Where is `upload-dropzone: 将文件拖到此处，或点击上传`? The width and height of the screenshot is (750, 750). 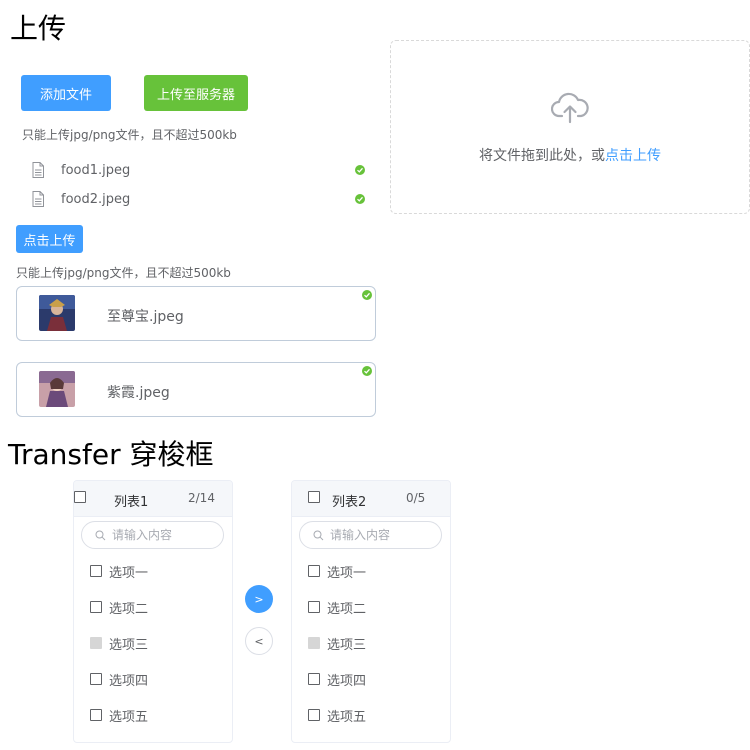 upload-dropzone: 将文件拖到此处，或点击上传 is located at coordinates (570, 127).